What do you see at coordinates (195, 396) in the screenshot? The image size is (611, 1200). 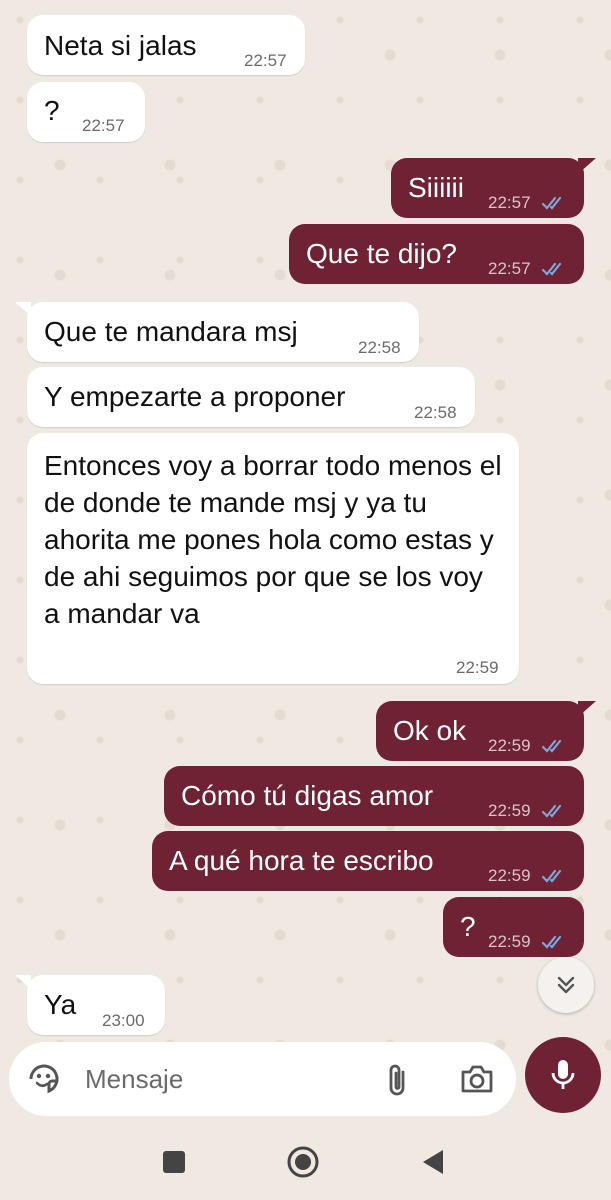 I see `message-text: Y empezarte a proponer` at bounding box center [195, 396].